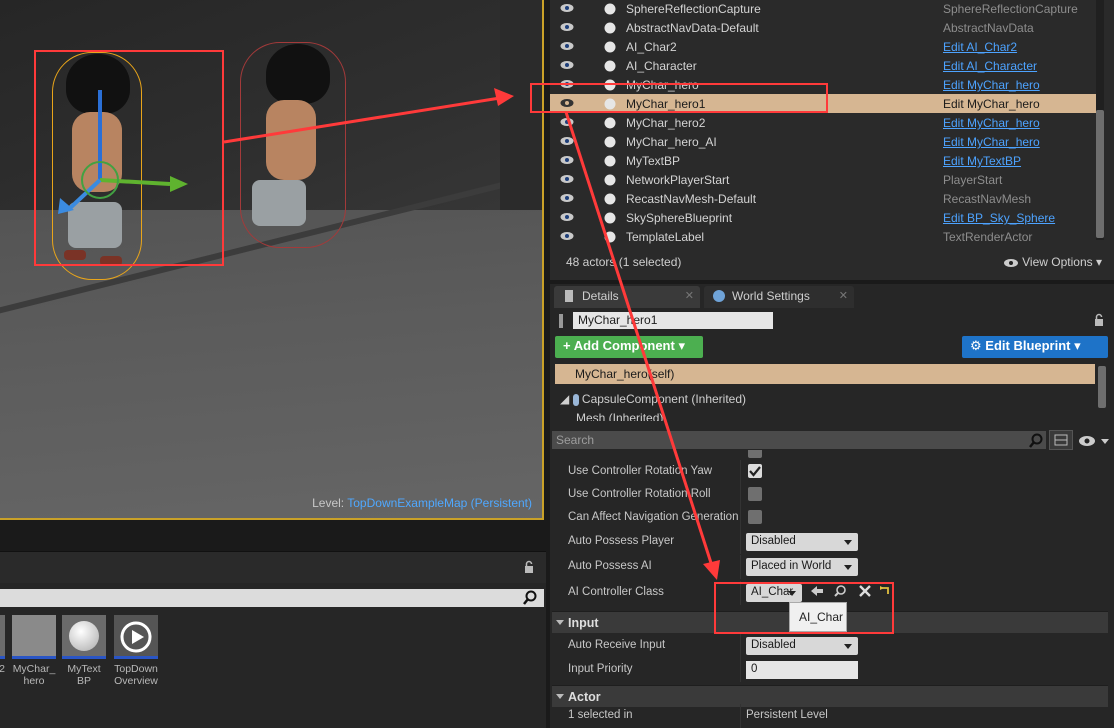  What do you see at coordinates (982, 161) in the screenshot?
I see `edit-blueprint-link: Edit MyTextBP` at bounding box center [982, 161].